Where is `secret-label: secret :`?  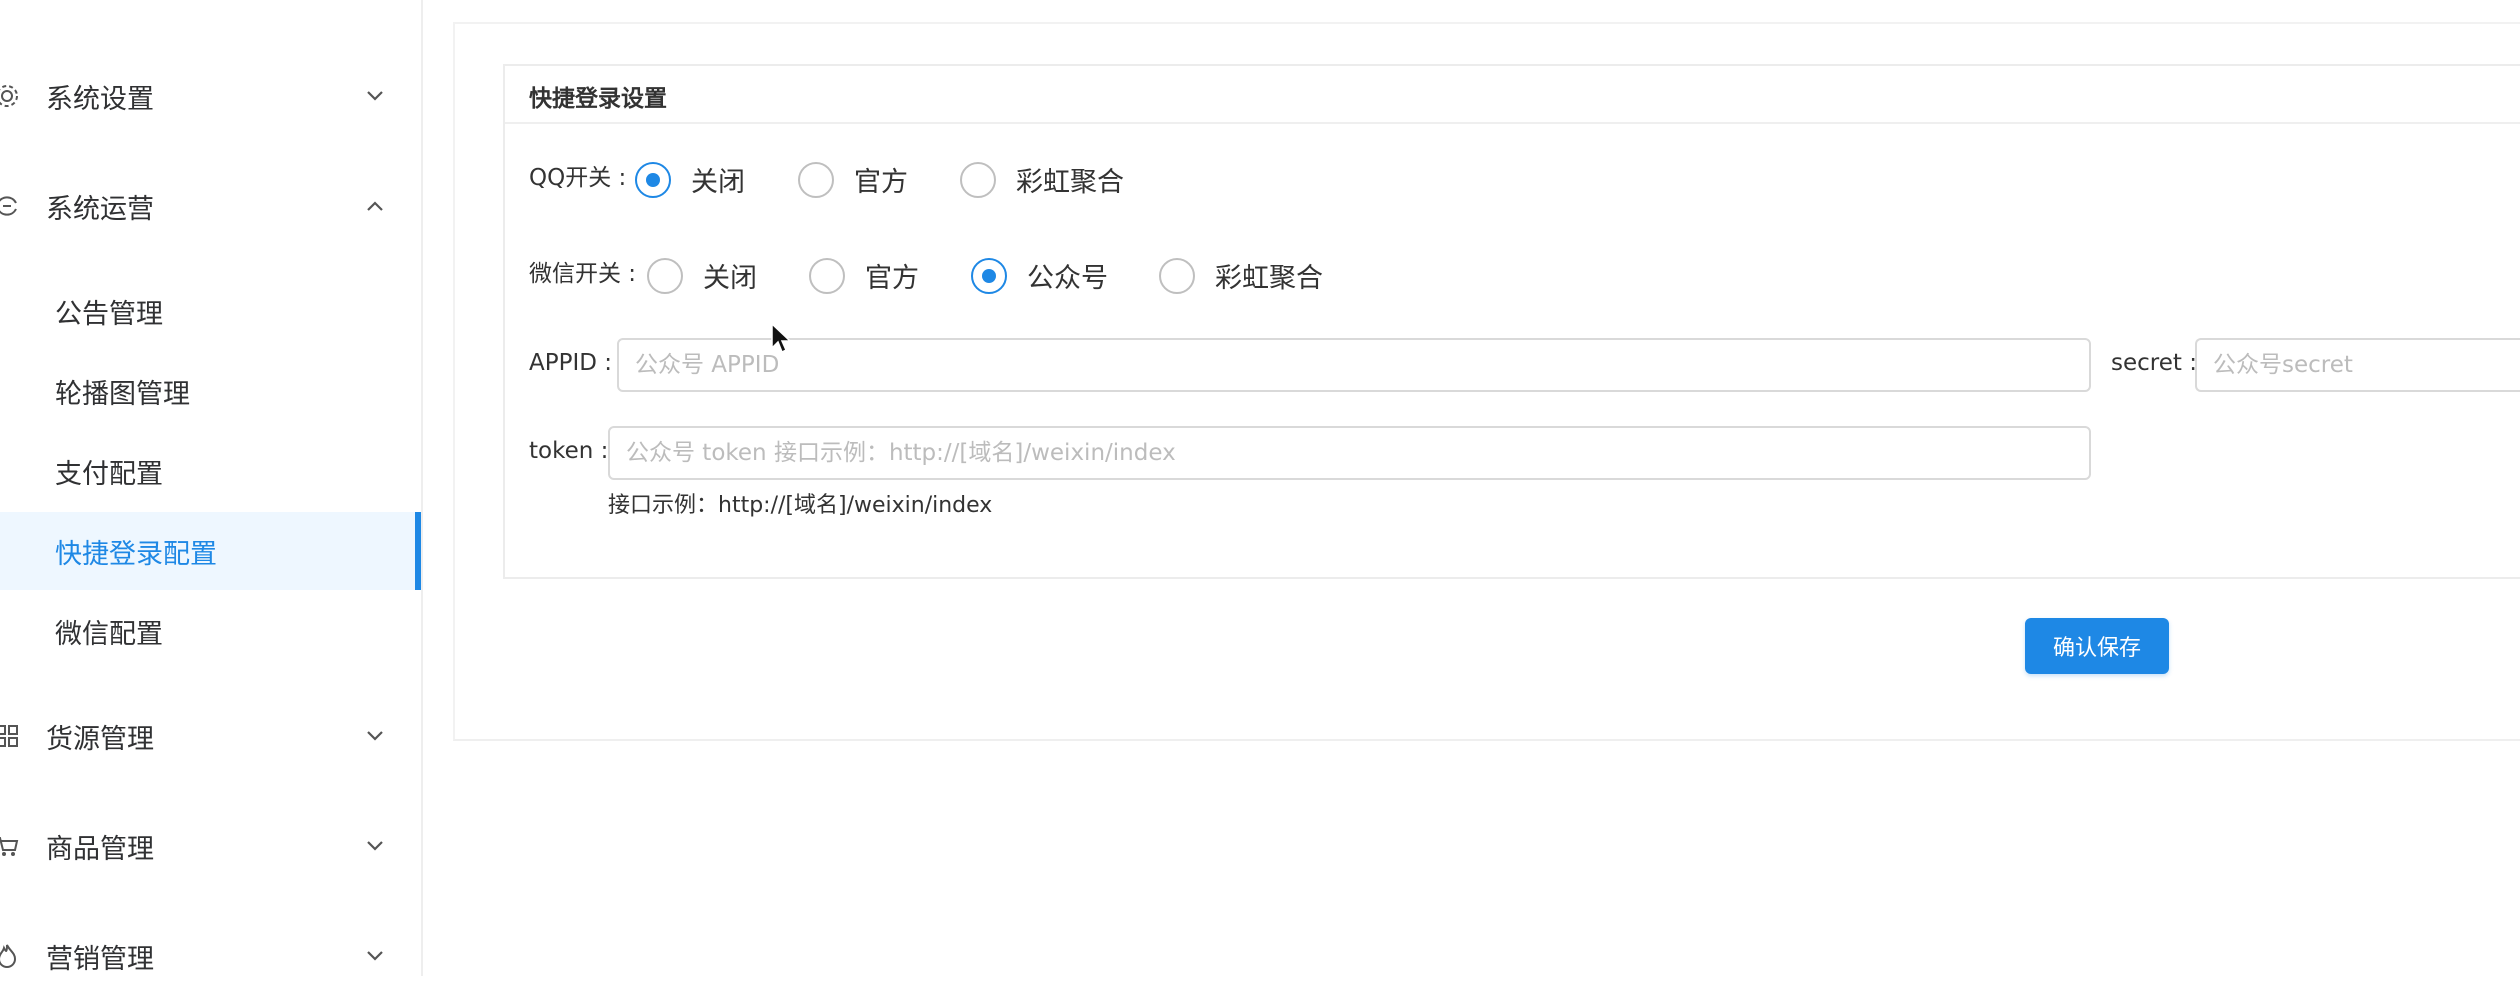
secret-label: secret : is located at coordinates (2154, 363).